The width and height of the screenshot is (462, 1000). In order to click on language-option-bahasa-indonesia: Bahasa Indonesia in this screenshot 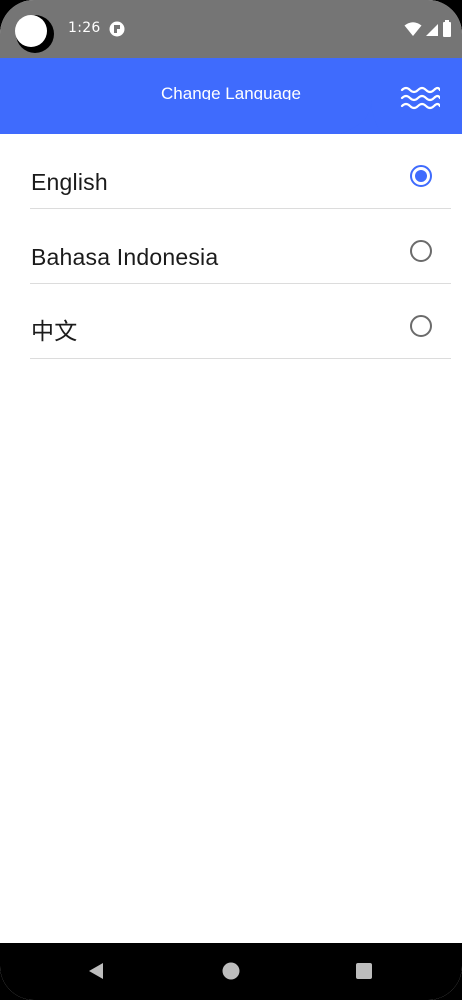, I will do `click(240, 246)`.